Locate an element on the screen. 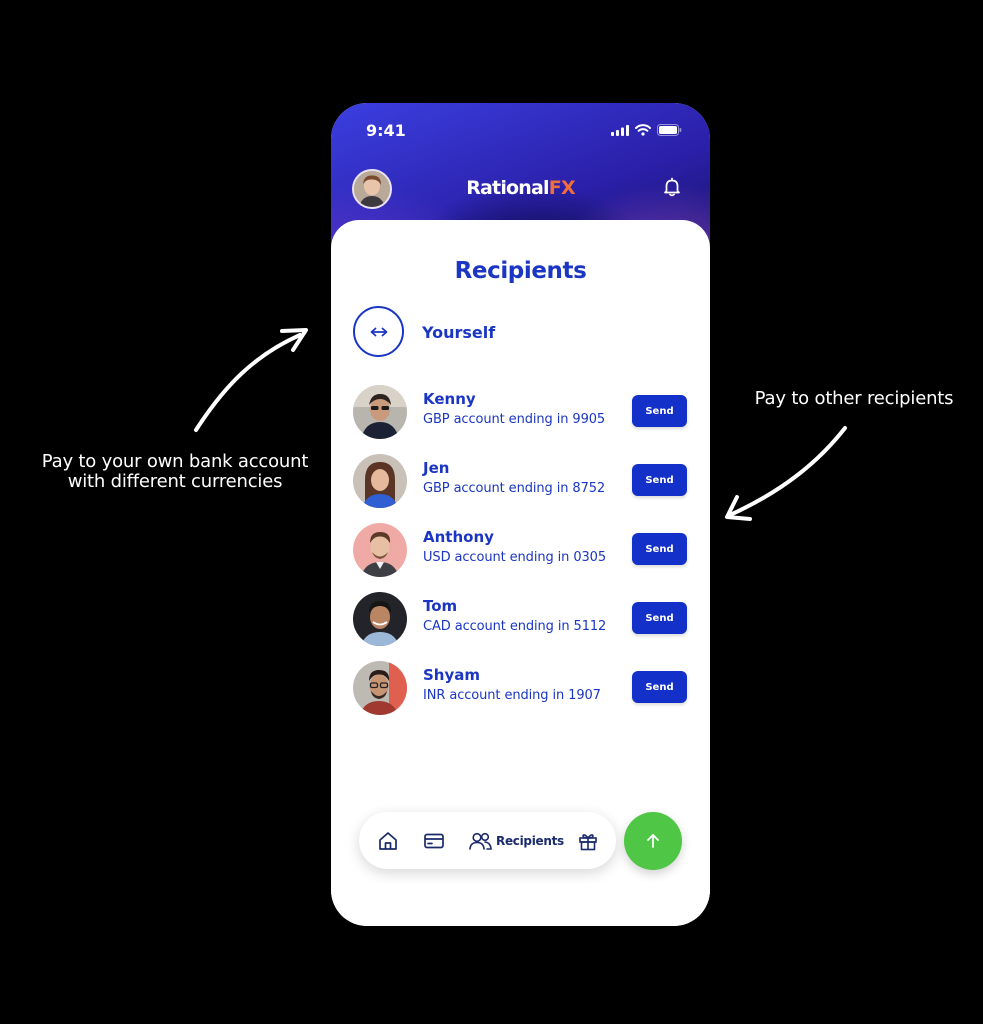 This screenshot has height=1024, width=983. recipient-row: Anthony USD account ending in 0305 Send is located at coordinates (520, 551).